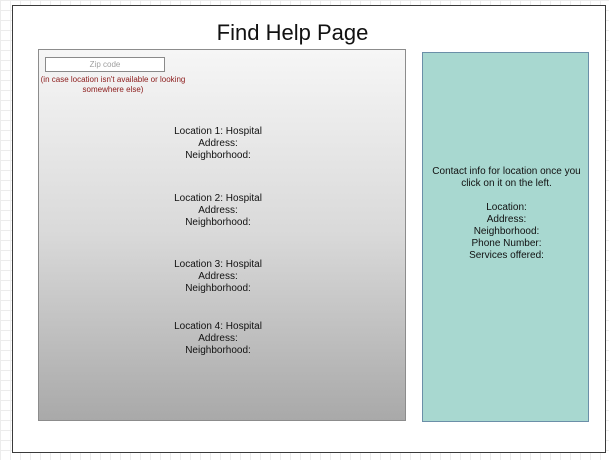 The width and height of the screenshot is (609, 460). I want to click on contact-phone-label: Phone Number:, so click(506, 243).